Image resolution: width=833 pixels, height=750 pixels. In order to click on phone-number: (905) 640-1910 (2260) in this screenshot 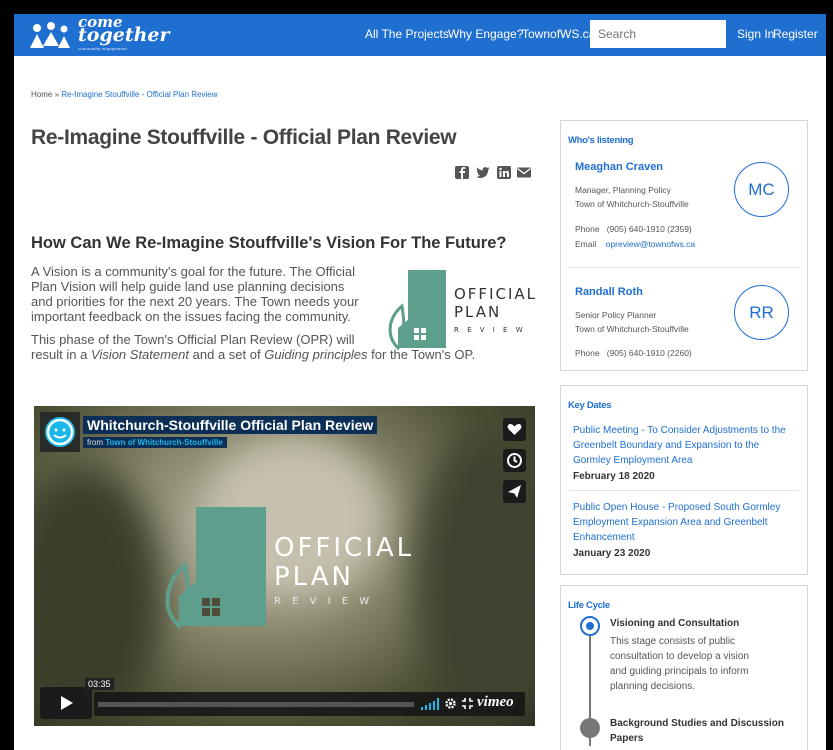, I will do `click(649, 353)`.